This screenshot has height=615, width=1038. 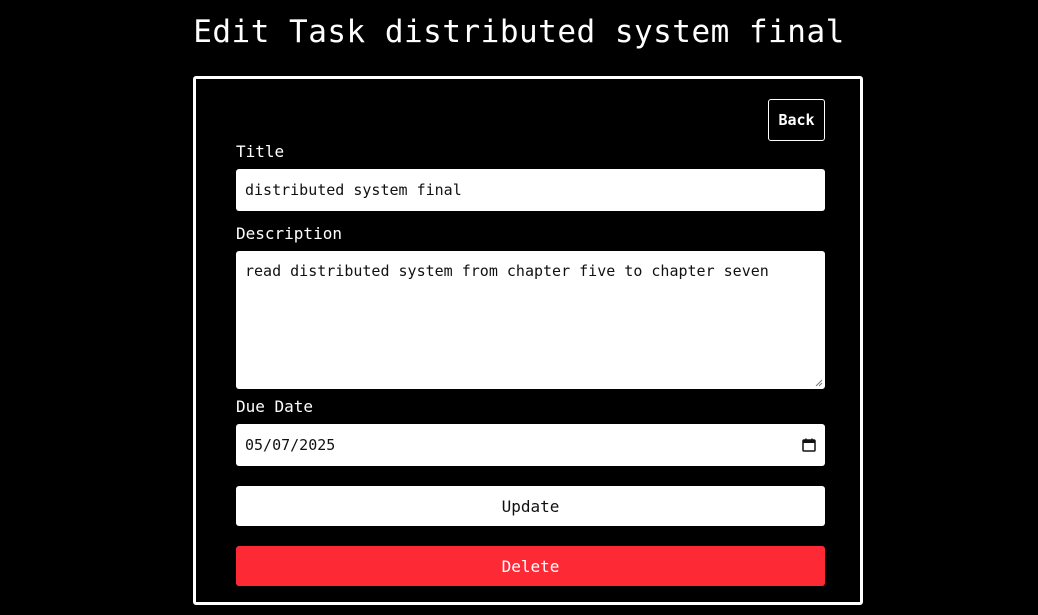 I want to click on calendar-icon, so click(x=809, y=445).